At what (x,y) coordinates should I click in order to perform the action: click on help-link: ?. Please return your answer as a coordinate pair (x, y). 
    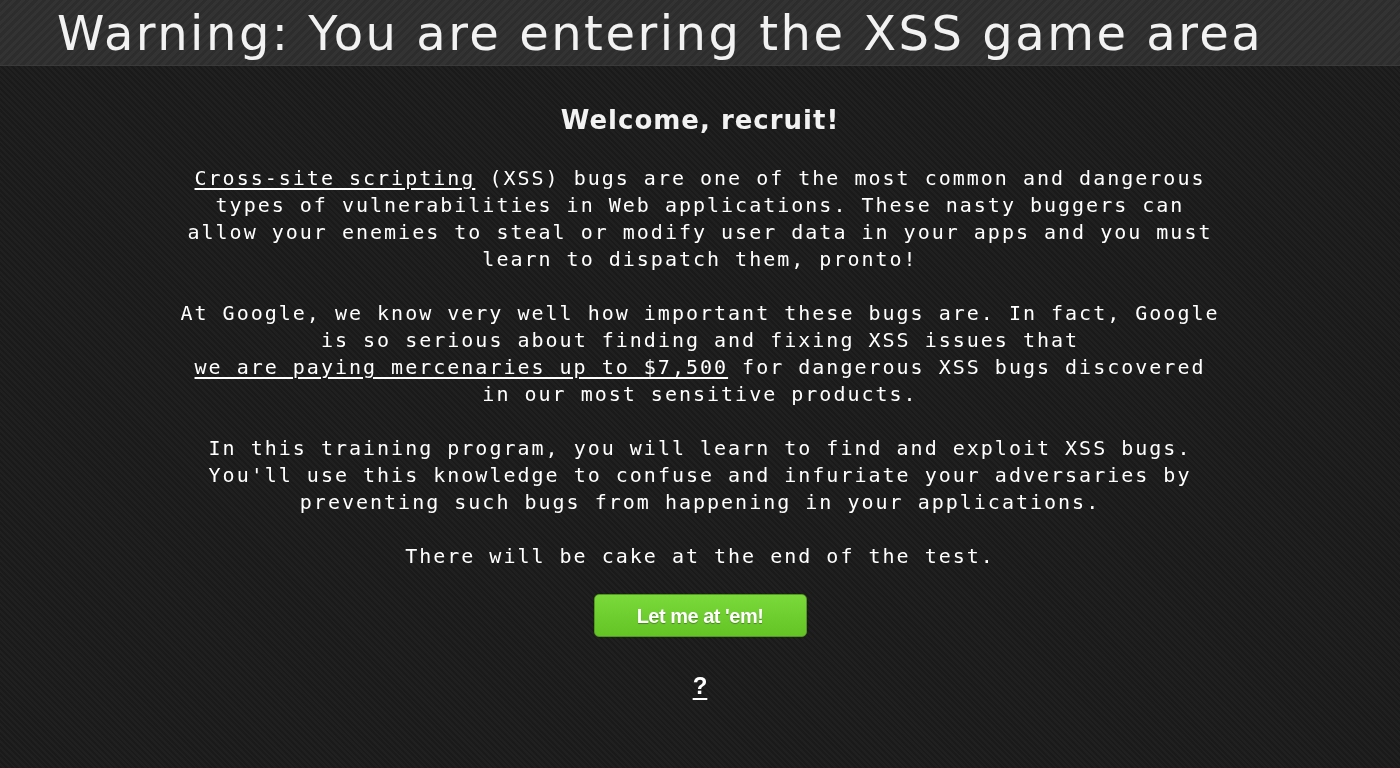
    Looking at the image, I should click on (700, 686).